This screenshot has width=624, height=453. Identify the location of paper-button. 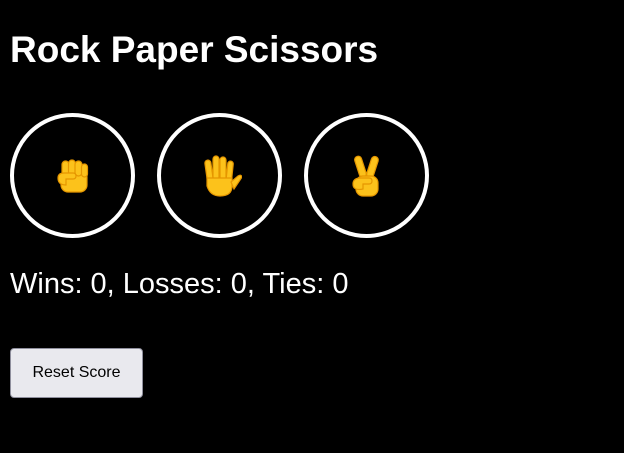
(219, 175).